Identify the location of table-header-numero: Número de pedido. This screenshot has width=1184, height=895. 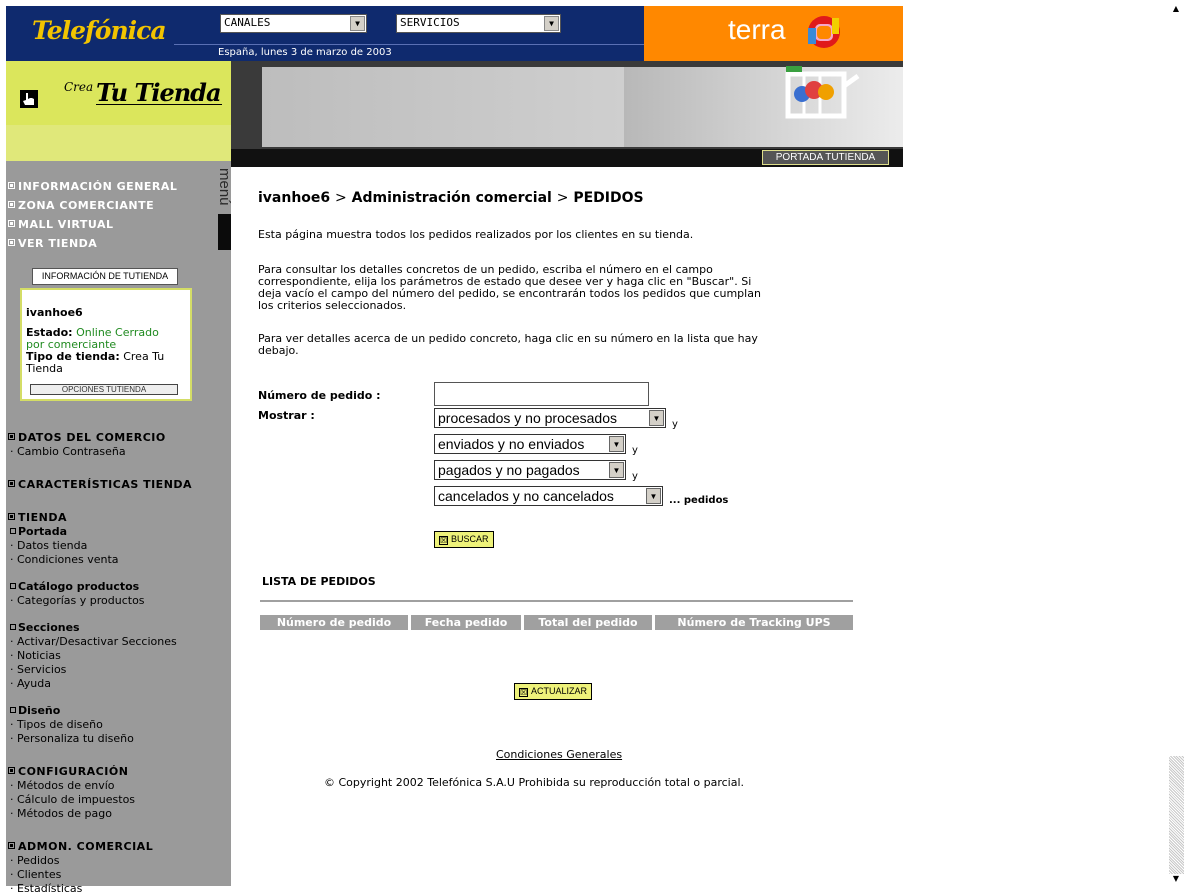
(334, 622).